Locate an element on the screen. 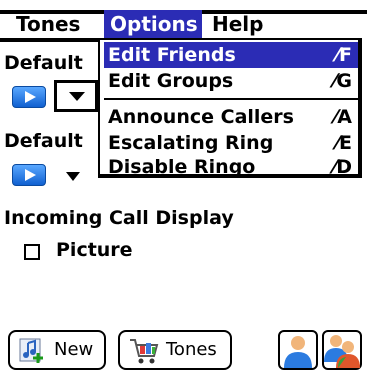 The height and width of the screenshot is (376, 367). menu-item-label: Escalating Ring is located at coordinates (191, 143).